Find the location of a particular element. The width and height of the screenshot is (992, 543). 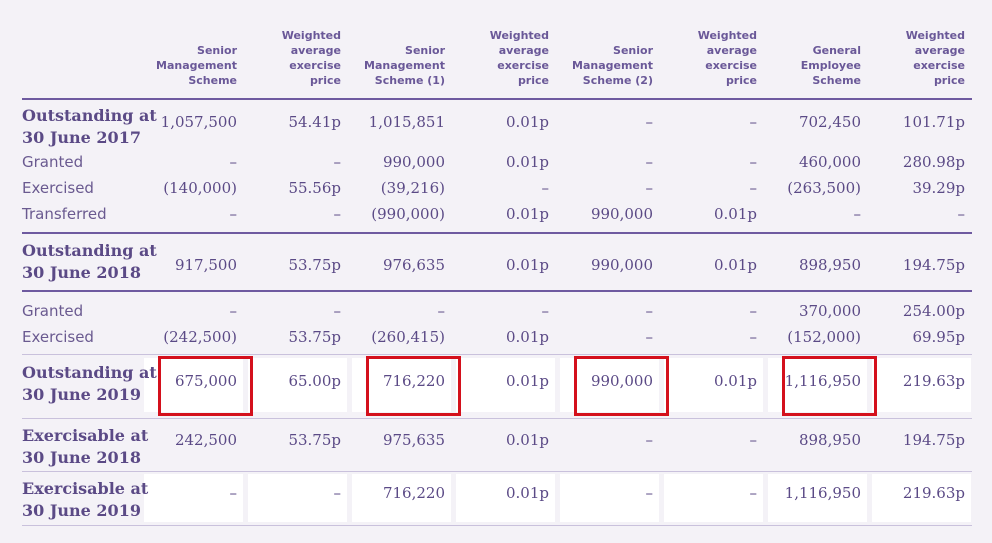

table-cell: 65.00p is located at coordinates (314, 381).